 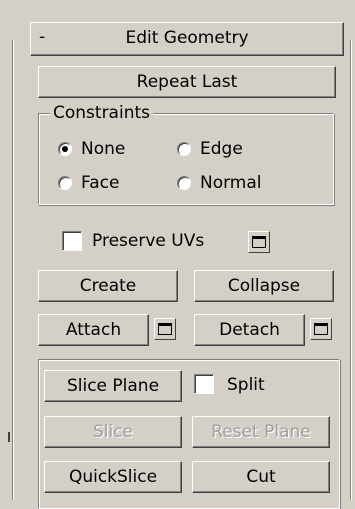 I want to click on repeat-last-label: Repeat Last, so click(x=187, y=82).